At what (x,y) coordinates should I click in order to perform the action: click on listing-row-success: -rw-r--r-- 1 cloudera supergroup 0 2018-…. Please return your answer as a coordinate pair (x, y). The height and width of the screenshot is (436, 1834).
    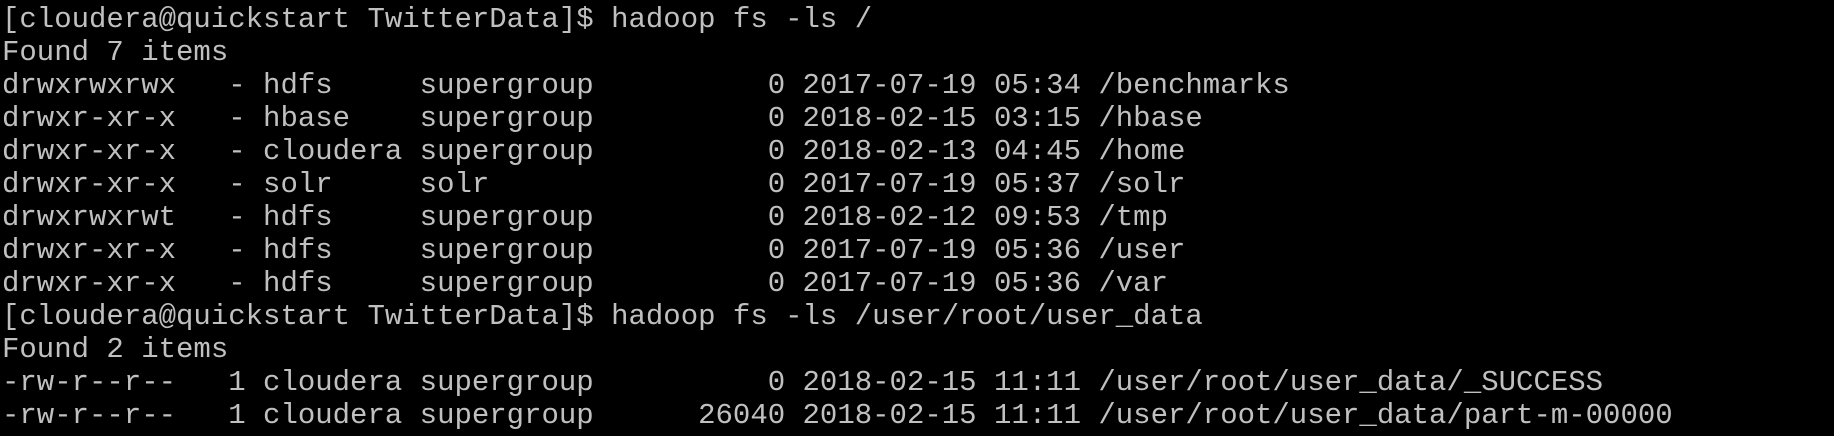
    Looking at the image, I should click on (803, 382).